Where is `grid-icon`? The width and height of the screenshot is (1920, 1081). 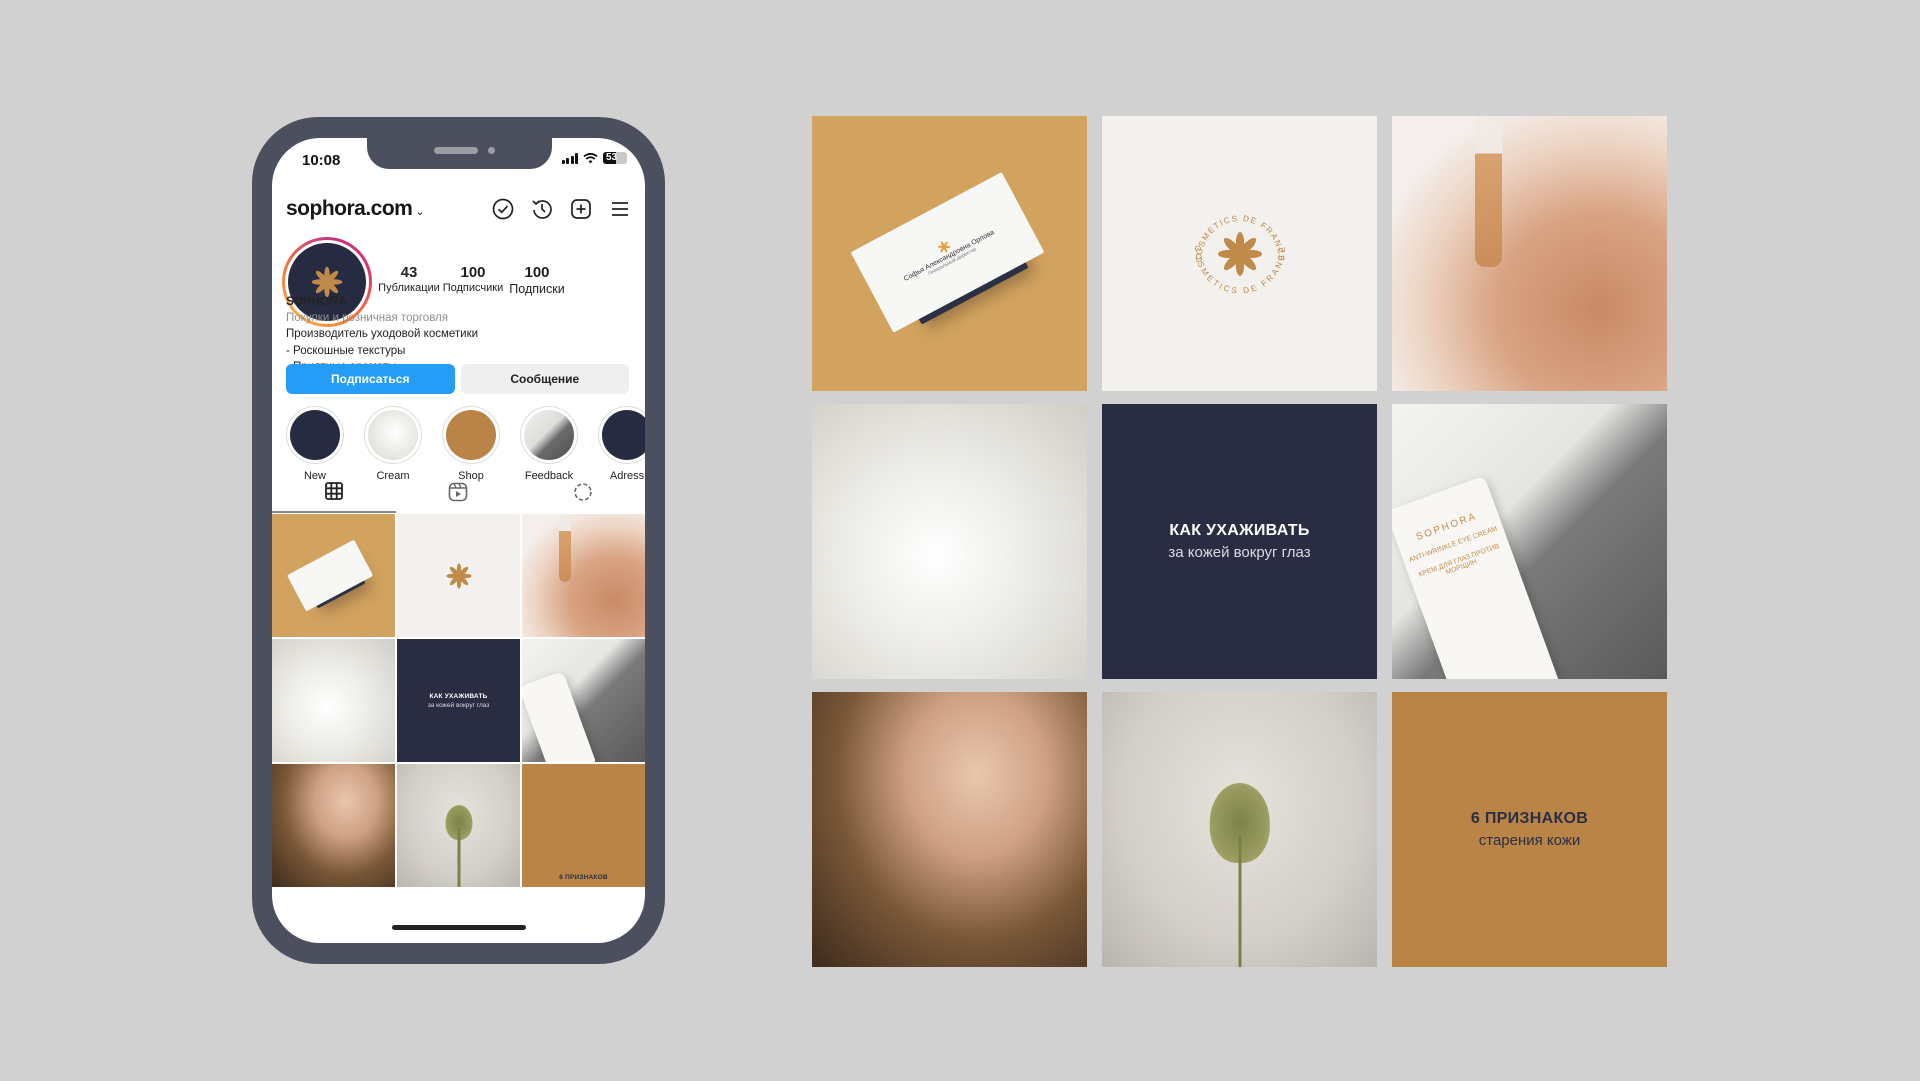
grid-icon is located at coordinates (334, 491).